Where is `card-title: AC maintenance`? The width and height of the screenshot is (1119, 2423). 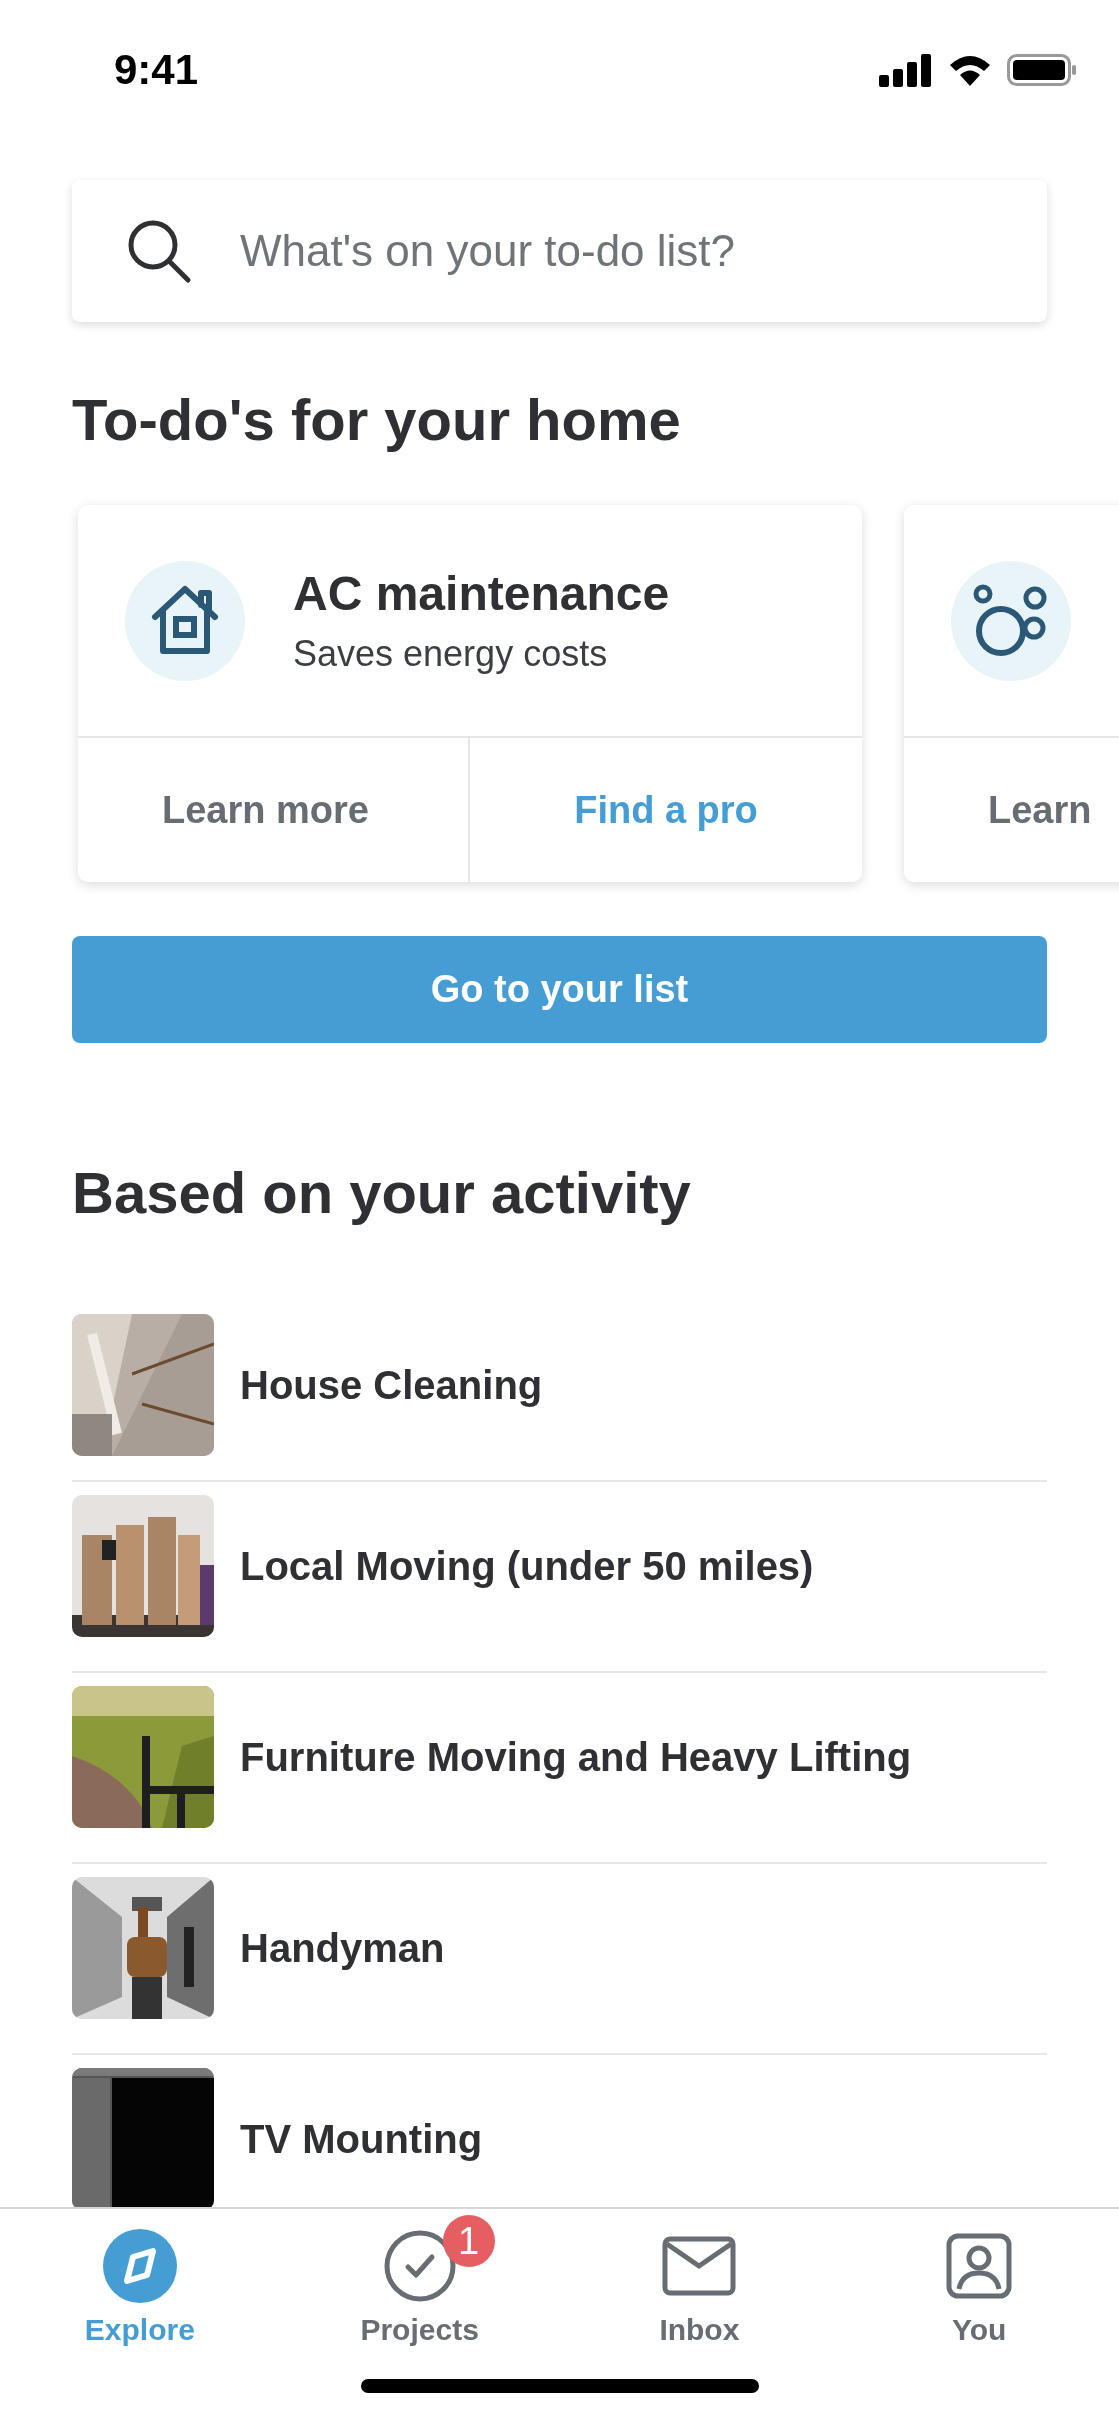
card-title: AC maintenance is located at coordinates (481, 594).